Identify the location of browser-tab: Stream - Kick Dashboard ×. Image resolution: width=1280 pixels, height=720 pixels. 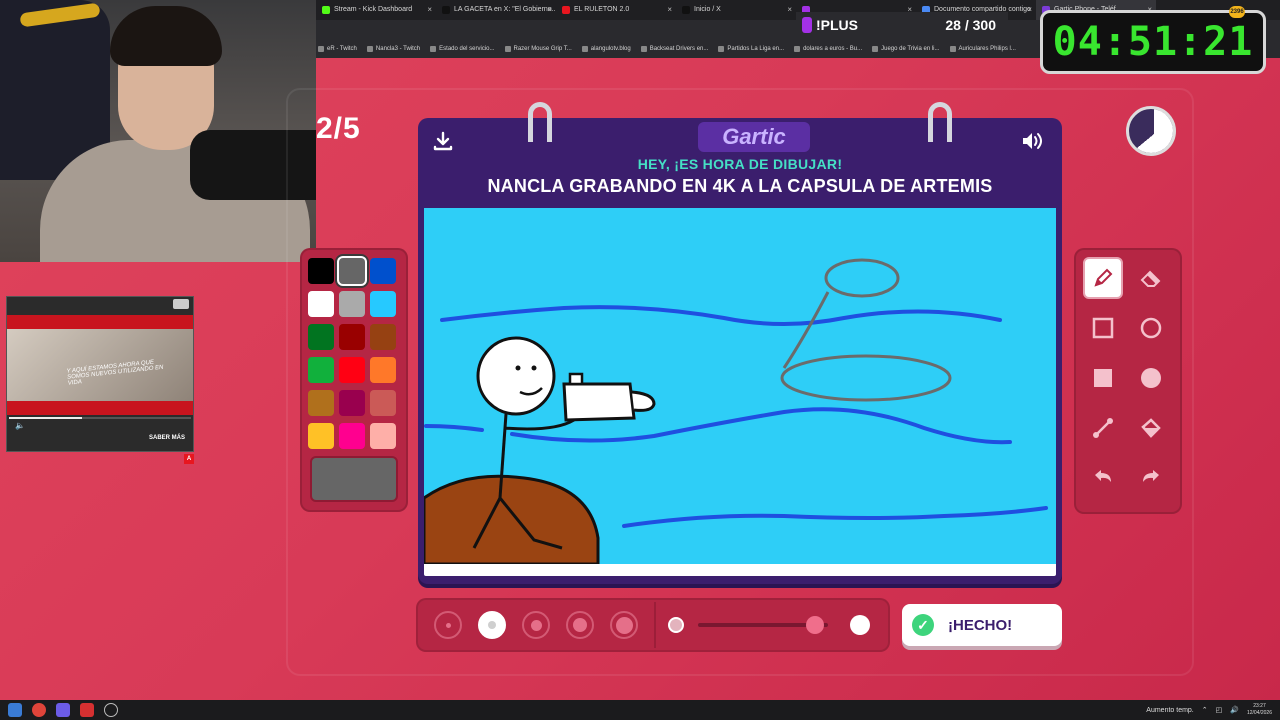
(376, 10).